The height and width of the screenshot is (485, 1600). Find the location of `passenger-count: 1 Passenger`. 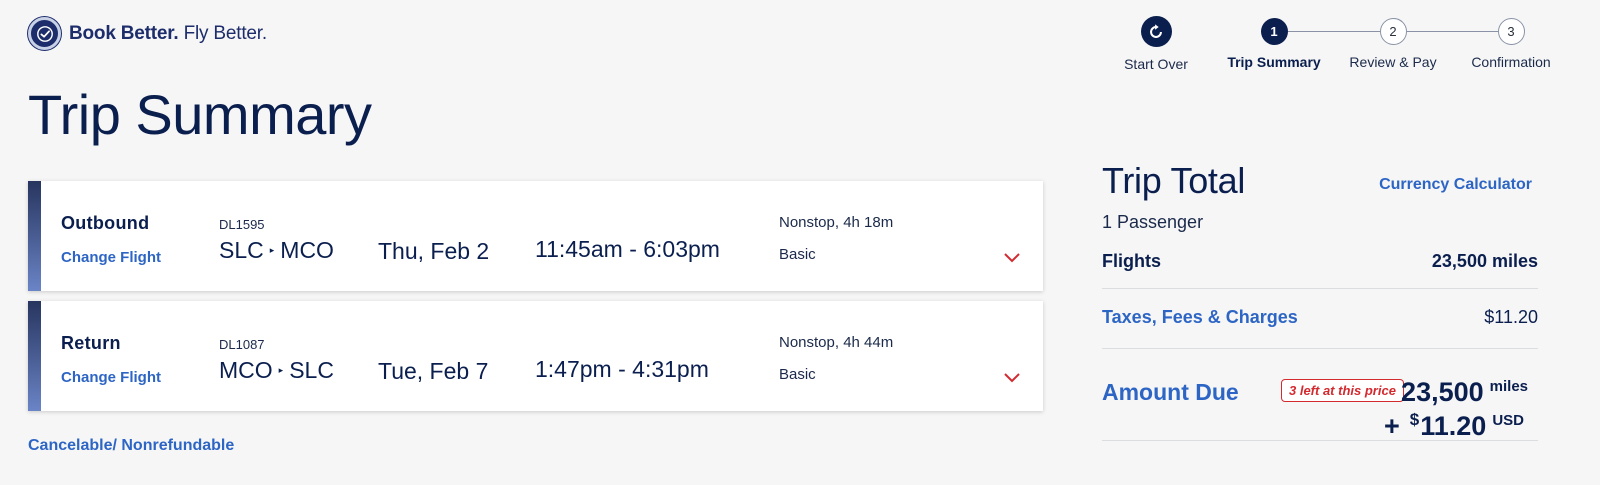

passenger-count: 1 Passenger is located at coordinates (1153, 222).